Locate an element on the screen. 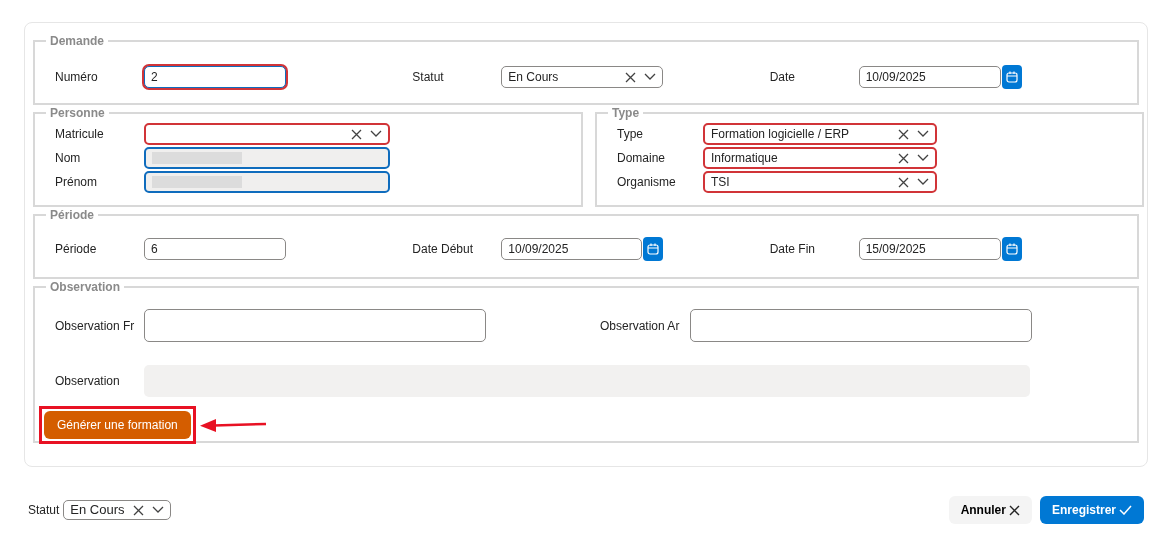 Image resolution: width=1166 pixels, height=544 pixels. field-label: Prénom is located at coordinates (77, 182).